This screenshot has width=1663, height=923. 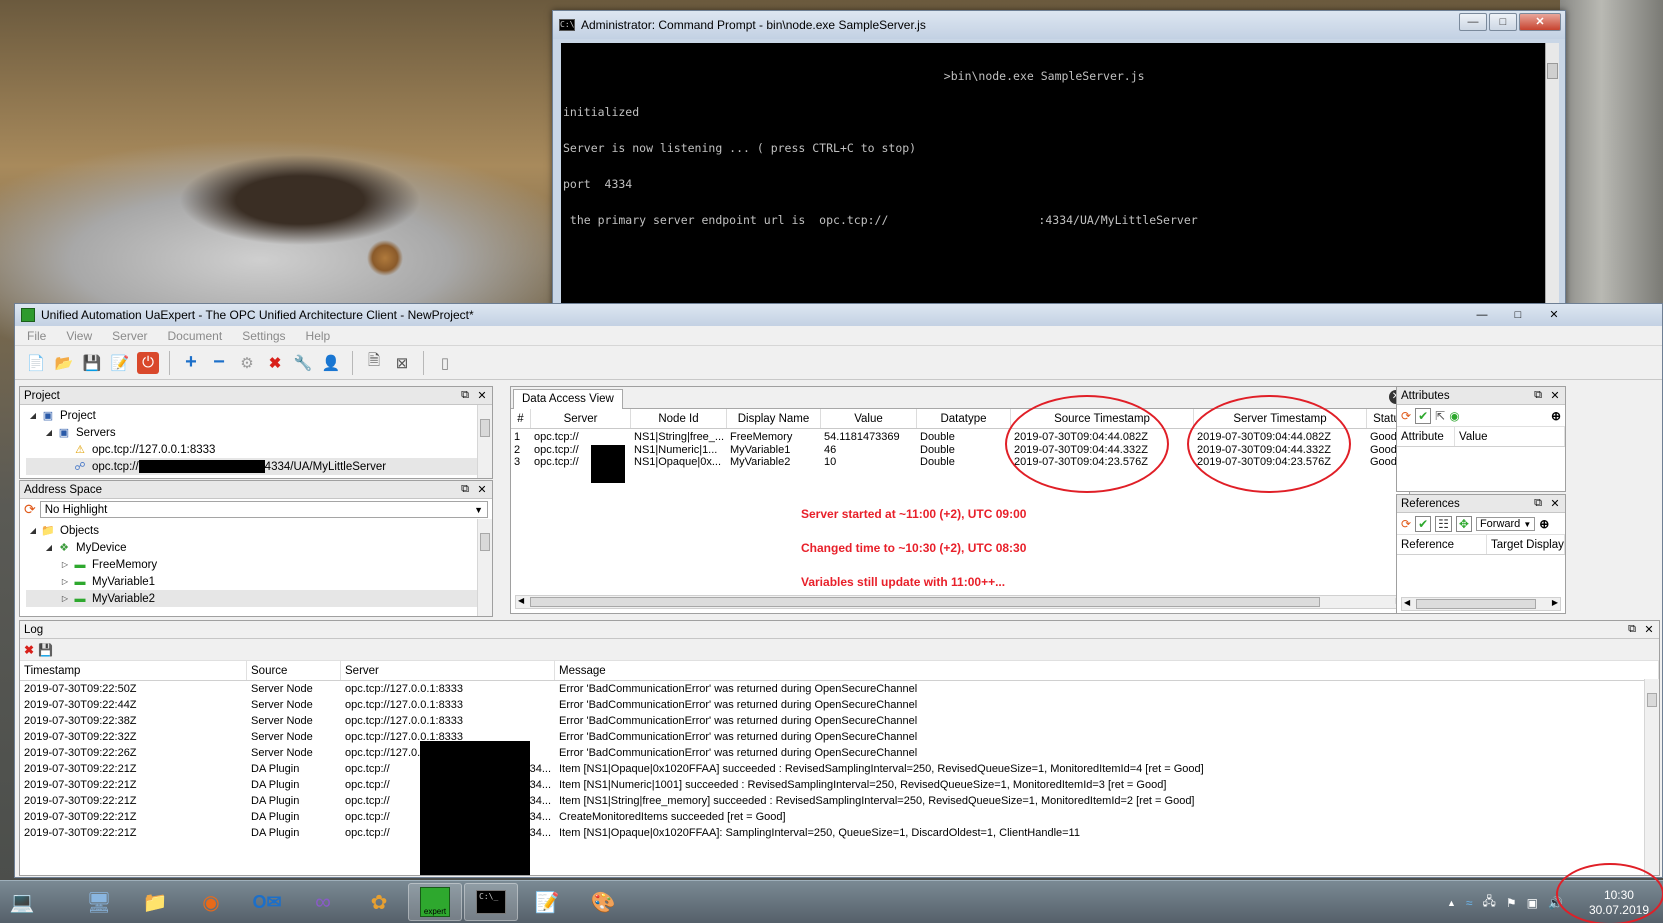 What do you see at coordinates (45, 650) in the screenshot?
I see `save-log-icon: 💾` at bounding box center [45, 650].